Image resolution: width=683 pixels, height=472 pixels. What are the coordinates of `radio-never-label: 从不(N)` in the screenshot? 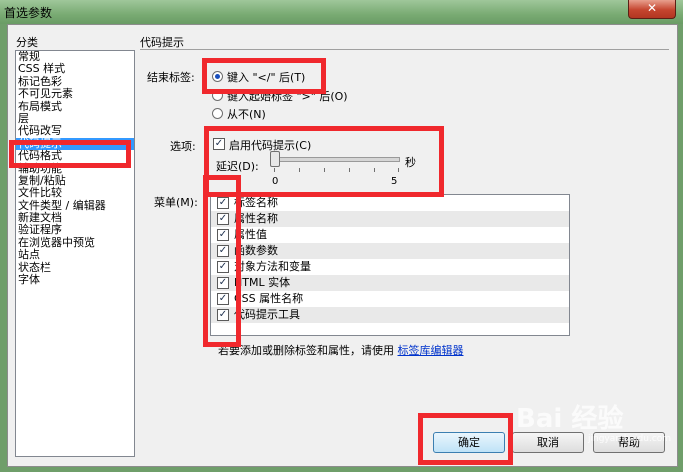 It's located at (246, 114).